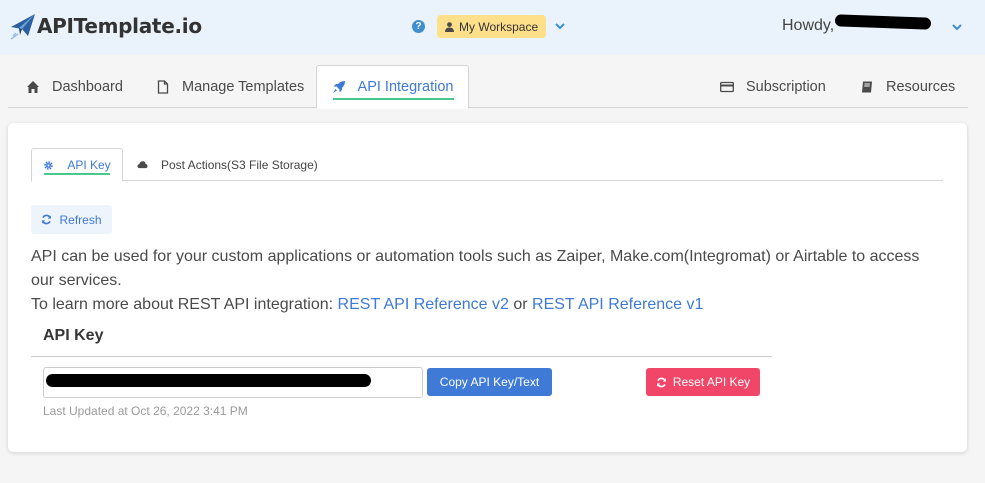 This screenshot has width=985, height=483. What do you see at coordinates (401, 356) in the screenshot?
I see `divider` at bounding box center [401, 356].